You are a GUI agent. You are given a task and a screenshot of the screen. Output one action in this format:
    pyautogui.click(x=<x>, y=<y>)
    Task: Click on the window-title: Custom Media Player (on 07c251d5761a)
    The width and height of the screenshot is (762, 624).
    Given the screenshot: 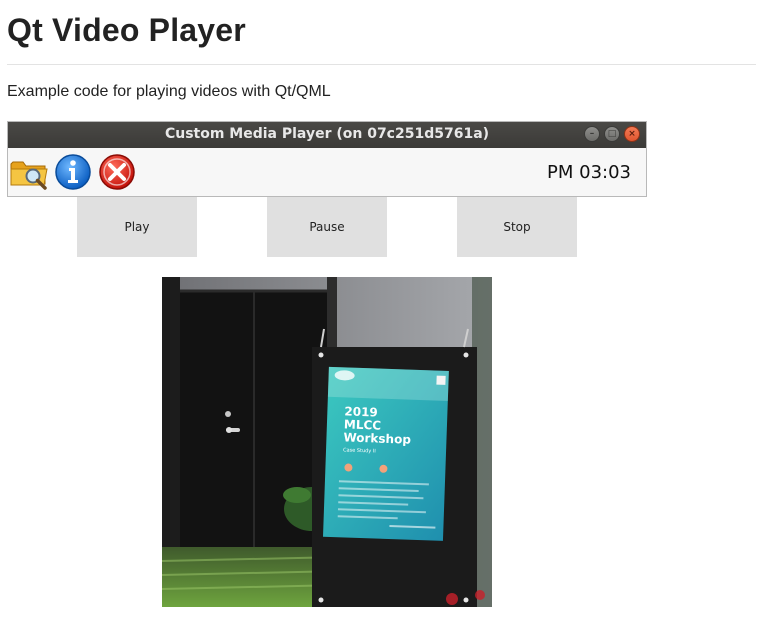 What is the action you would take?
    pyautogui.click(x=327, y=134)
    